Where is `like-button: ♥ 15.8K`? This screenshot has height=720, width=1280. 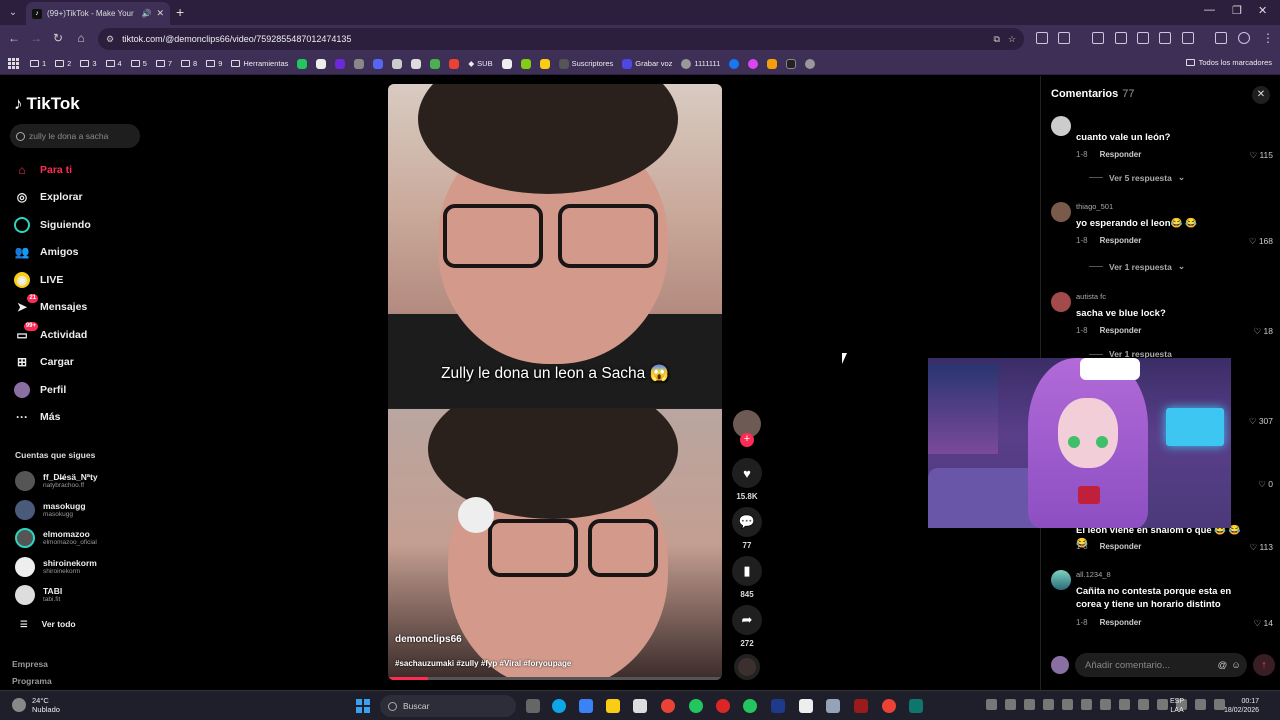
like-button: ♥ 15.8K is located at coordinates (747, 479).